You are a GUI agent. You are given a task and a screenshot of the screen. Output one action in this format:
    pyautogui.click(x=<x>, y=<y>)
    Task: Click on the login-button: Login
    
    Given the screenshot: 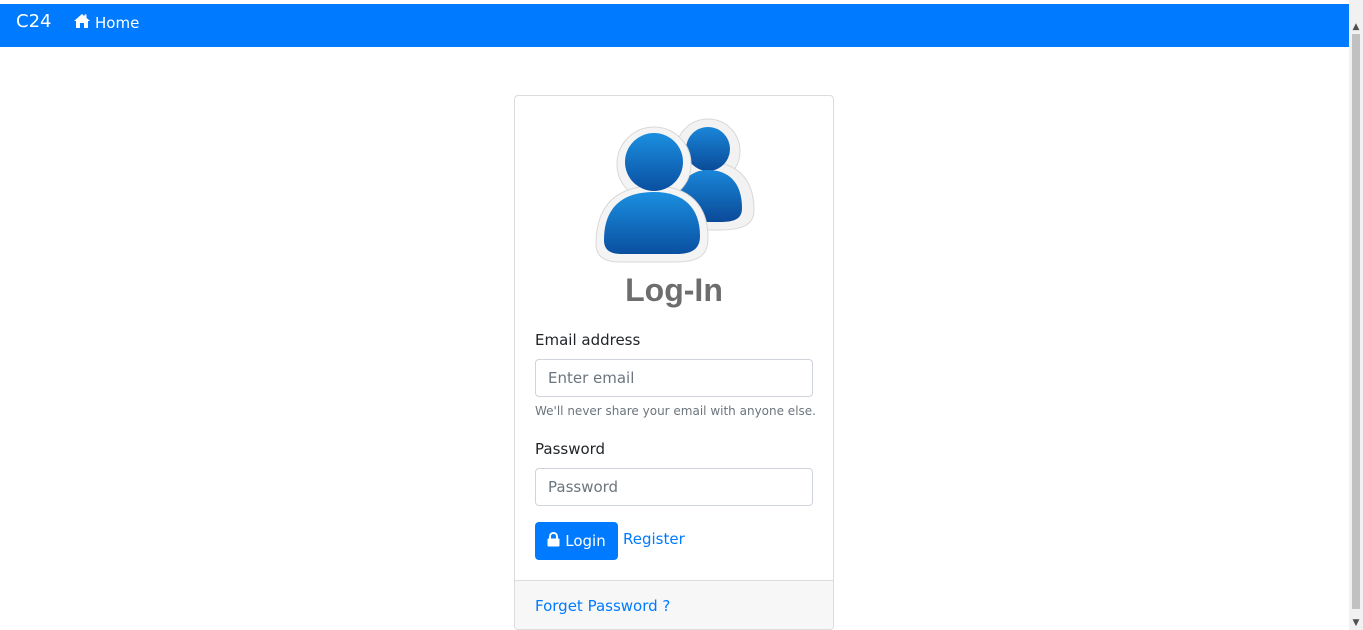 What is the action you would take?
    pyautogui.click(x=576, y=541)
    